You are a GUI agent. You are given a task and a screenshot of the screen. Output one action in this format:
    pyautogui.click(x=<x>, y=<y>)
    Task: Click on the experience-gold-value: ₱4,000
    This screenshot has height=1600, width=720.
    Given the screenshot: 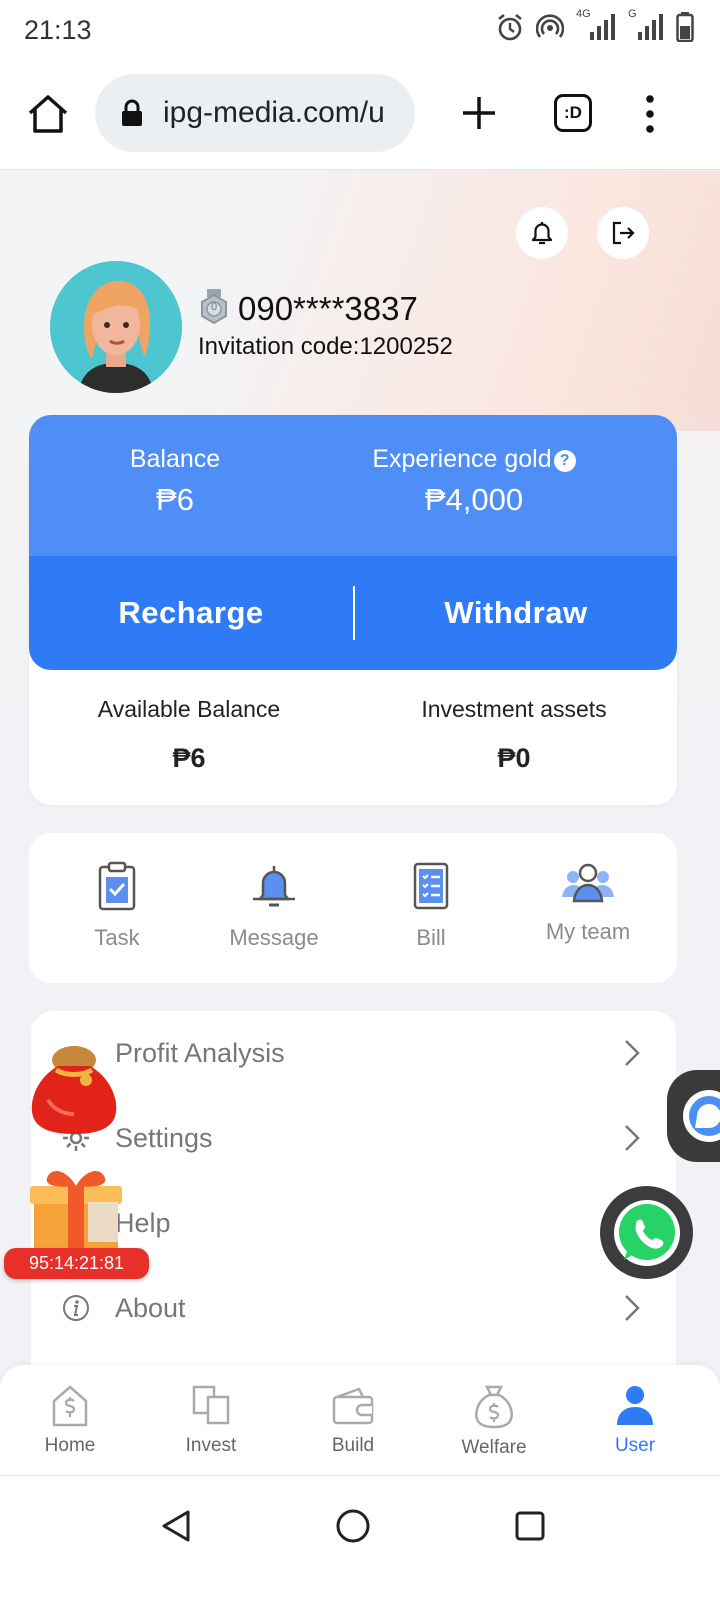 What is the action you would take?
    pyautogui.click(x=474, y=499)
    